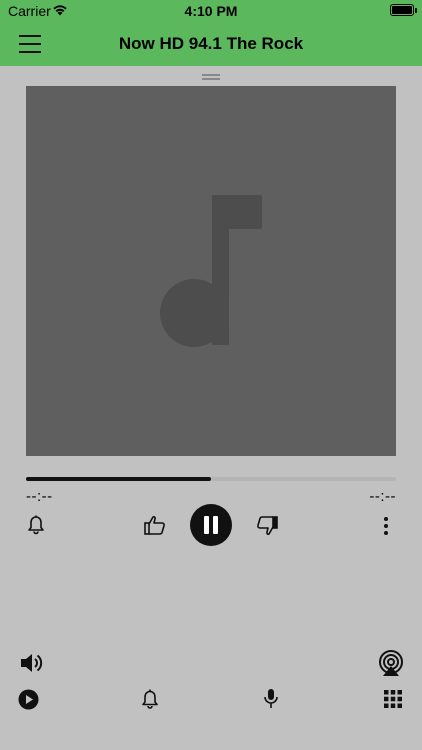  What do you see at coordinates (386, 526) in the screenshot?
I see `more-vertical-icon` at bounding box center [386, 526].